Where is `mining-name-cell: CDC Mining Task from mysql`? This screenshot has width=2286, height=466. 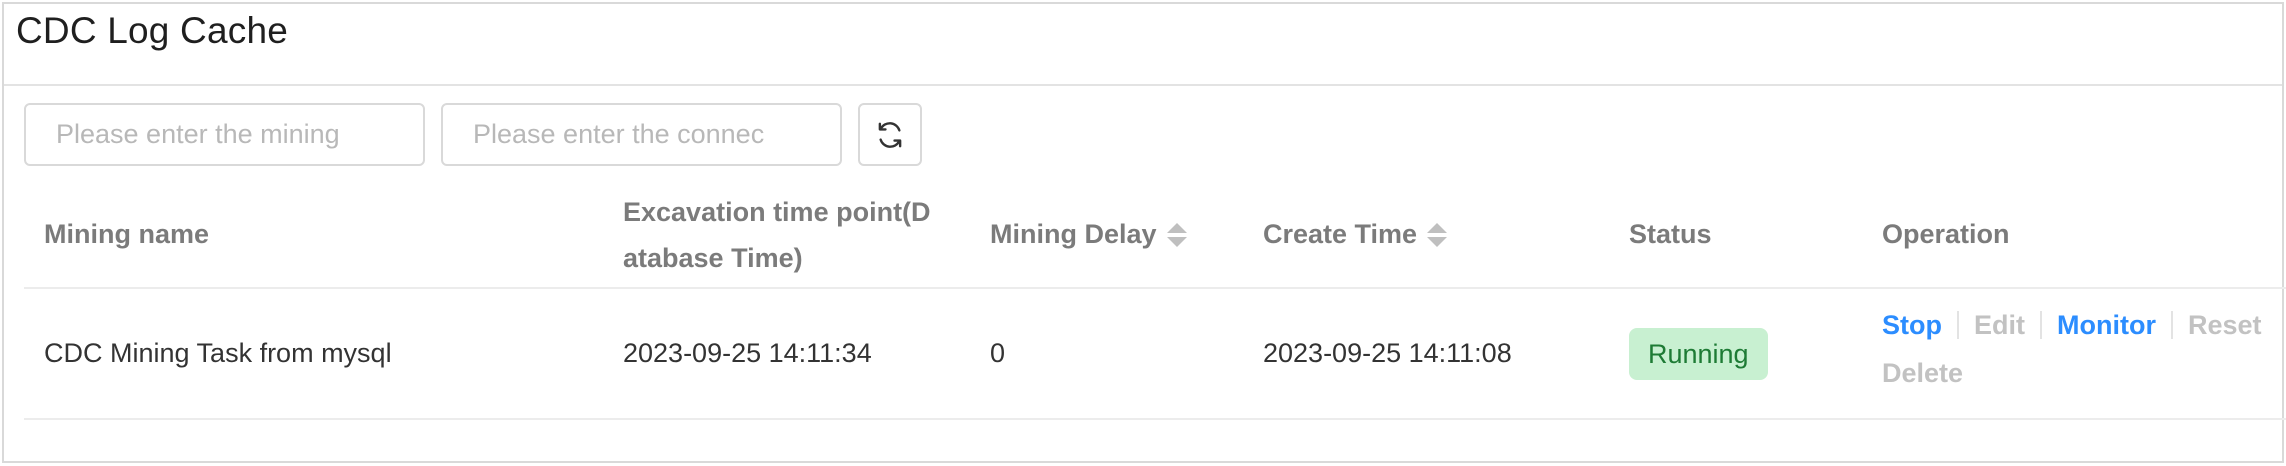 mining-name-cell: CDC Mining Task from mysql is located at coordinates (218, 353).